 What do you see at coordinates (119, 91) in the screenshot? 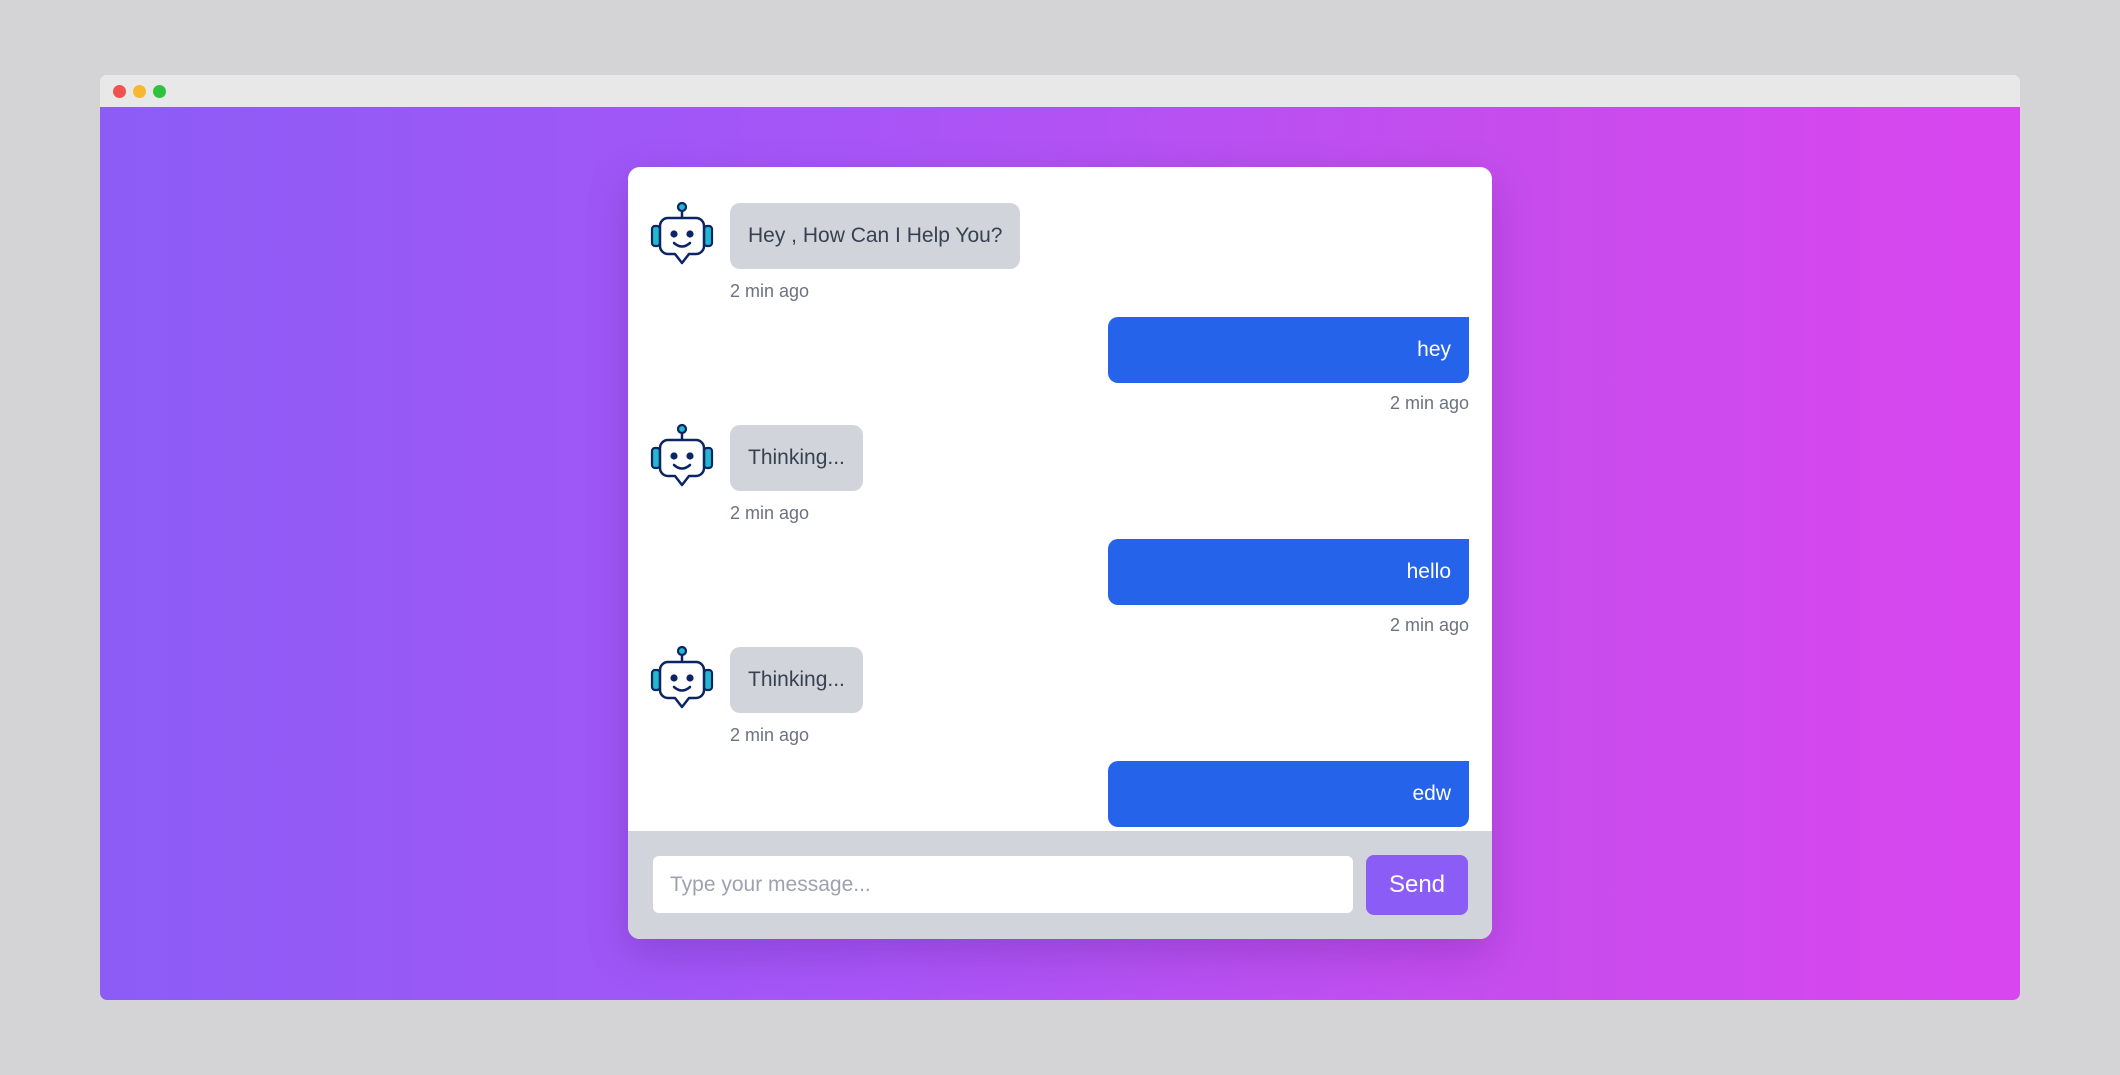
I see `close-window-button` at bounding box center [119, 91].